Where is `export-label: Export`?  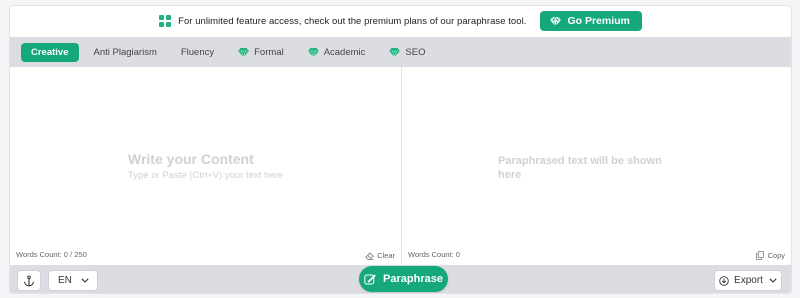 export-label: Export is located at coordinates (748, 280).